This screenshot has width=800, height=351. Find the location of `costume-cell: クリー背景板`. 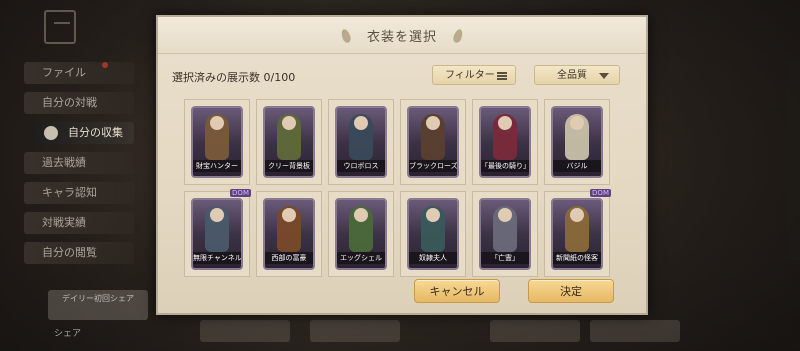

costume-cell: クリー背景板 is located at coordinates (289, 142).